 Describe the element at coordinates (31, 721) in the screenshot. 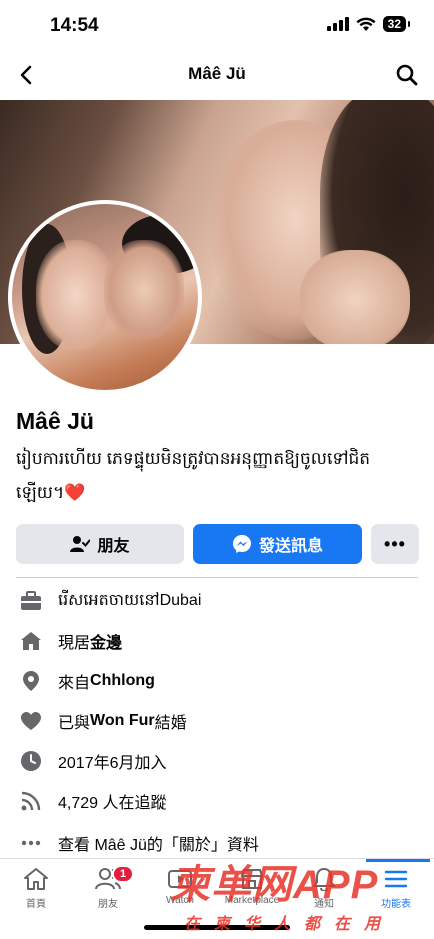

I see `heart-icon` at that location.